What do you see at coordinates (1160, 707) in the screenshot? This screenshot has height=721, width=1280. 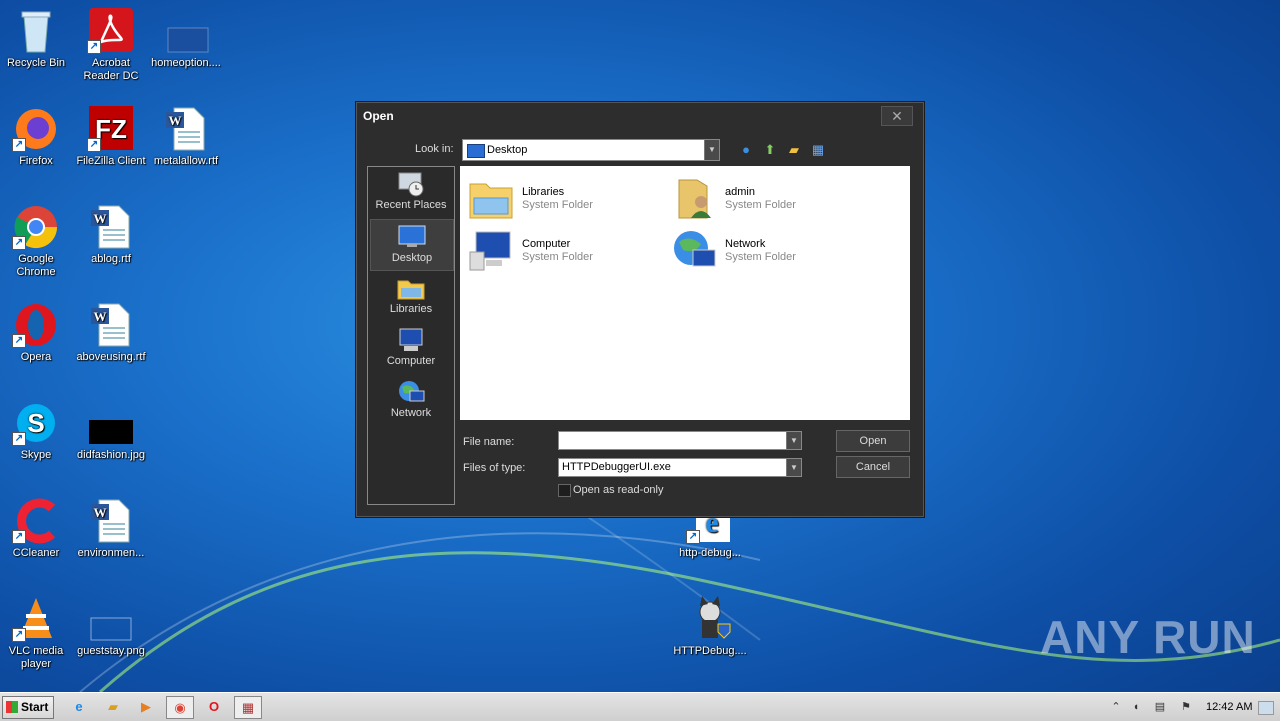 I see `network-tray-icon: ▤` at bounding box center [1160, 707].